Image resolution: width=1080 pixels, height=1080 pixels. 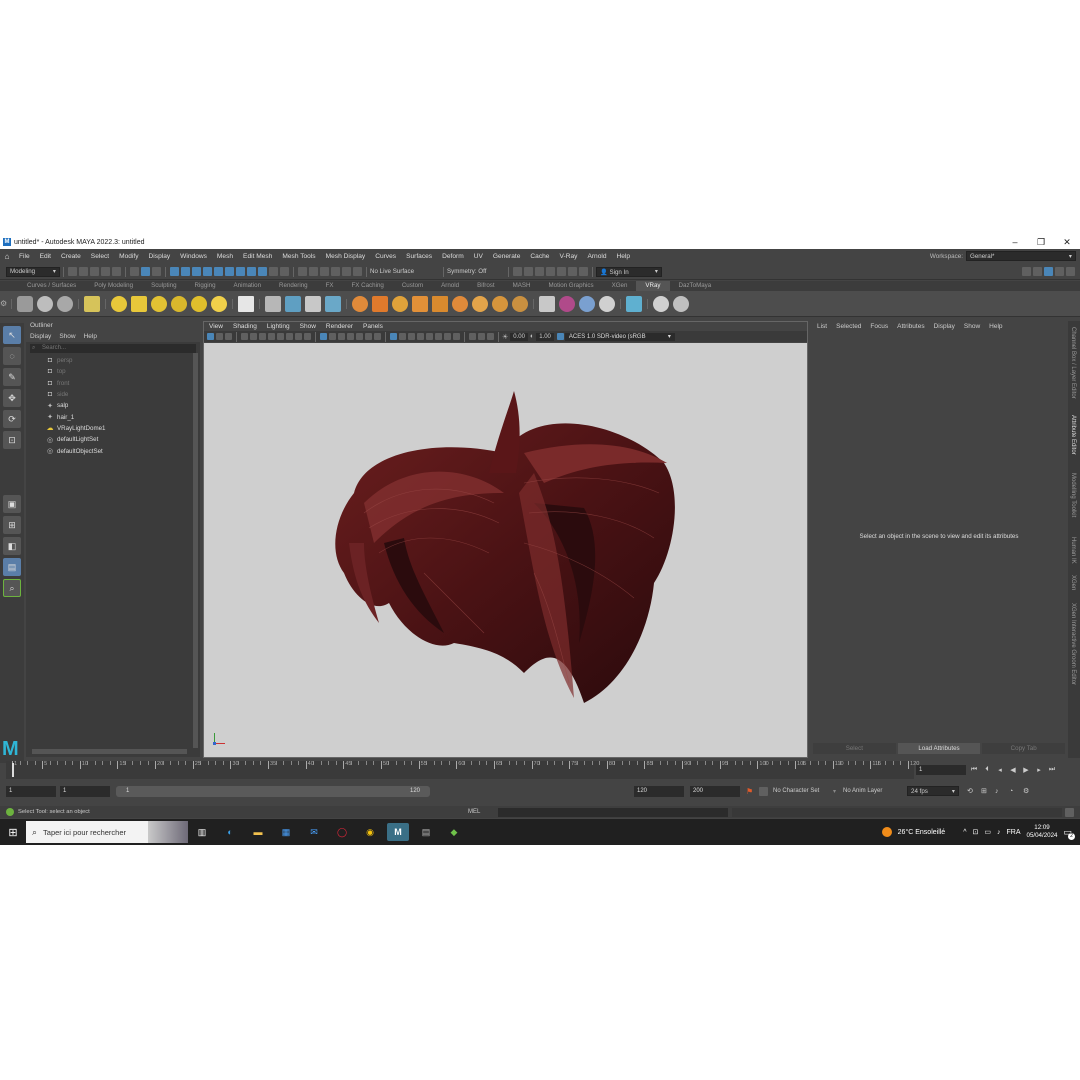 I want to click on network-icon: ⊡, so click(x=976, y=832).